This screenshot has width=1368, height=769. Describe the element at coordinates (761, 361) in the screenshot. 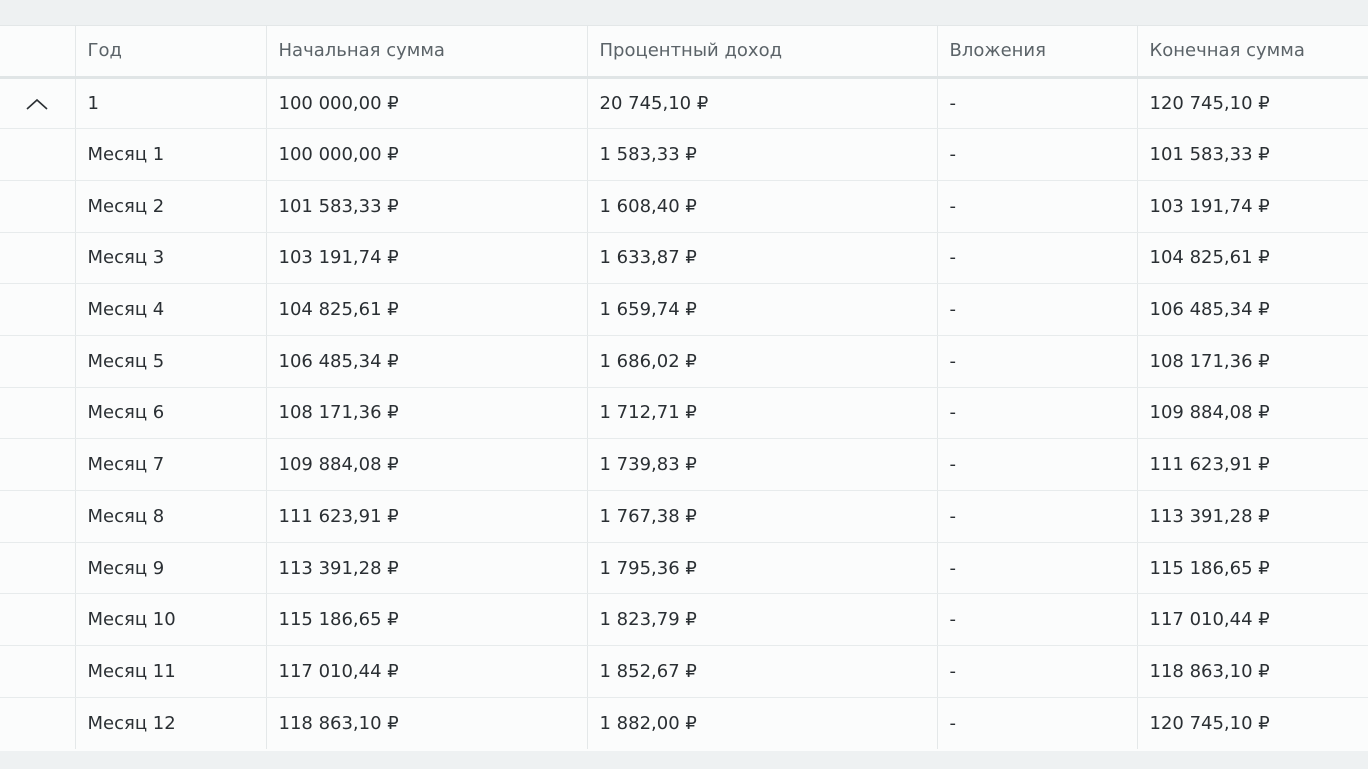

I see `interest-cell: 1 686,02 ₽` at that location.